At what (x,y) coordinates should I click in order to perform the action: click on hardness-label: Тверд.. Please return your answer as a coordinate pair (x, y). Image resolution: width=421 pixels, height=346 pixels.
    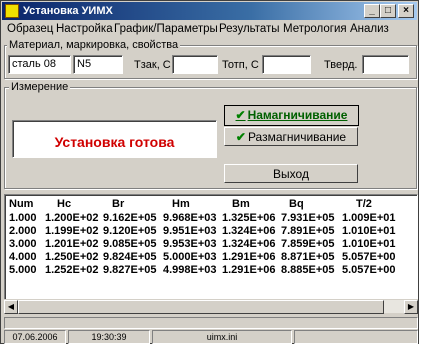
    Looking at the image, I should click on (341, 65).